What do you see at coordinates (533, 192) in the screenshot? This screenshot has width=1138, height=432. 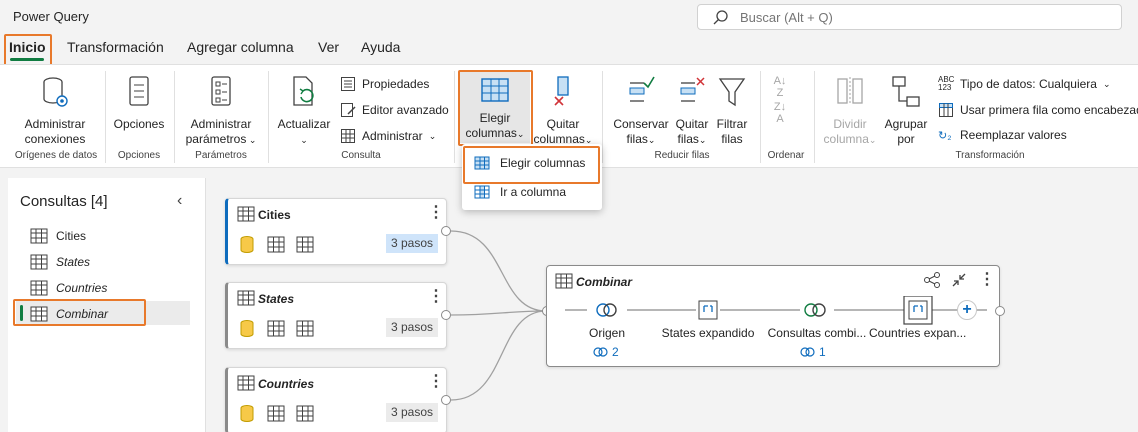 I see `menu-item-label: Ir a columna` at bounding box center [533, 192].